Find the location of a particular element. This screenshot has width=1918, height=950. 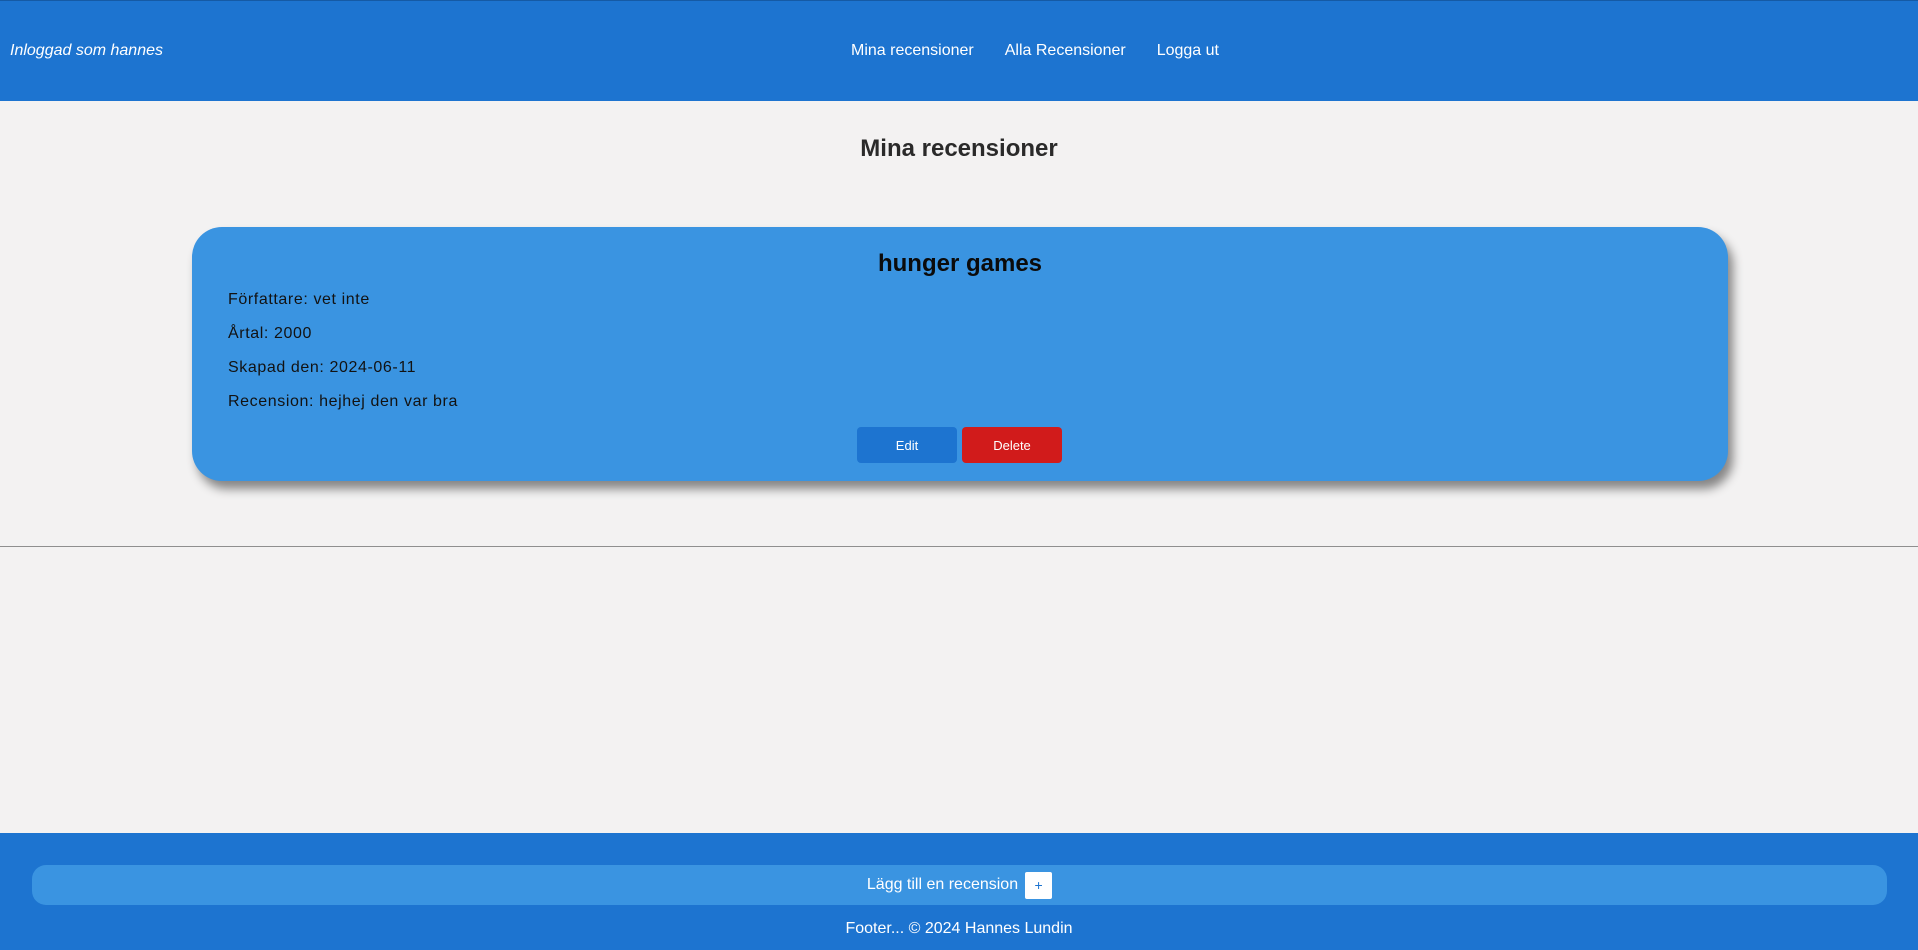

footer-copyright: Footer... © 2024 Hannes Lundin is located at coordinates (959, 928).